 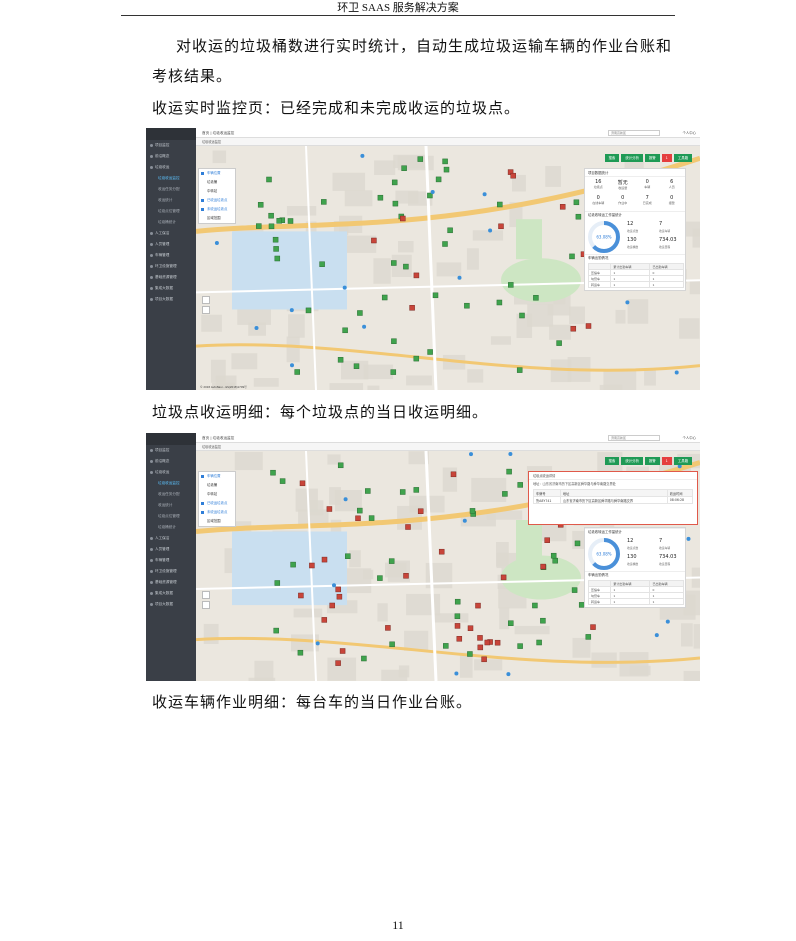 I want to click on vehicle-table: 累计出勤车辆 已出勤车辆 压缩车 1 0 勾臂车 1 1 转运车 1 1, so click(x=635, y=275).